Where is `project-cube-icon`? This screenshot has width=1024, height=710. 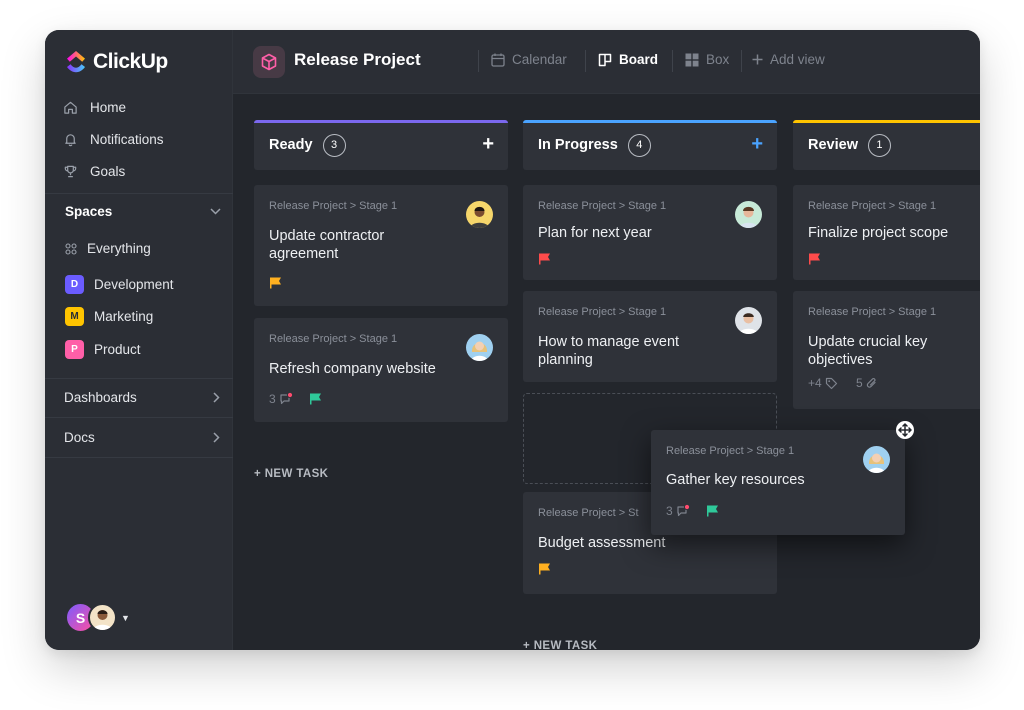 project-cube-icon is located at coordinates (269, 62).